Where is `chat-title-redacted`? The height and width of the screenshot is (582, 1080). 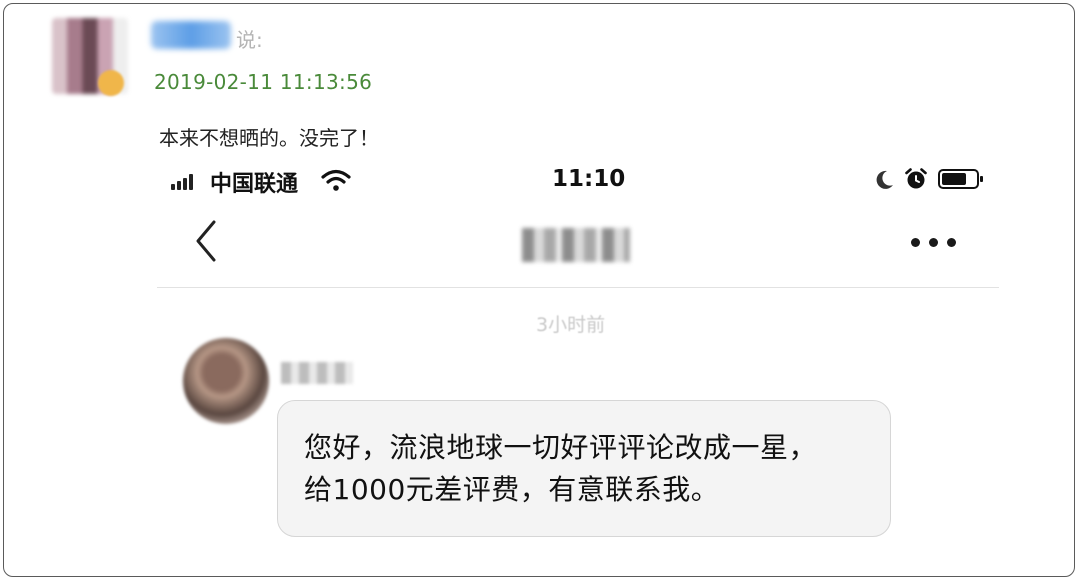
chat-title-redacted is located at coordinates (576, 245).